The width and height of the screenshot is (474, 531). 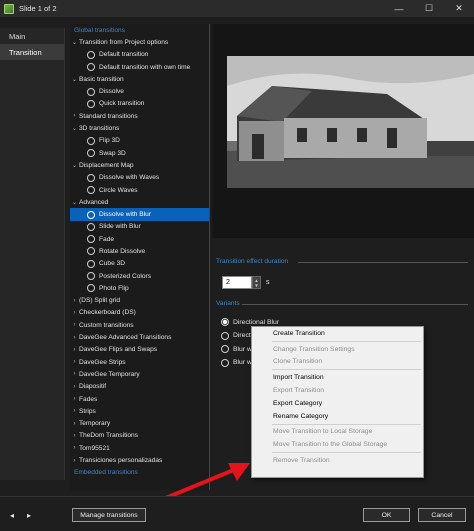 What do you see at coordinates (139, 55) in the screenshot?
I see `tree-transition-item: Default transition` at bounding box center [139, 55].